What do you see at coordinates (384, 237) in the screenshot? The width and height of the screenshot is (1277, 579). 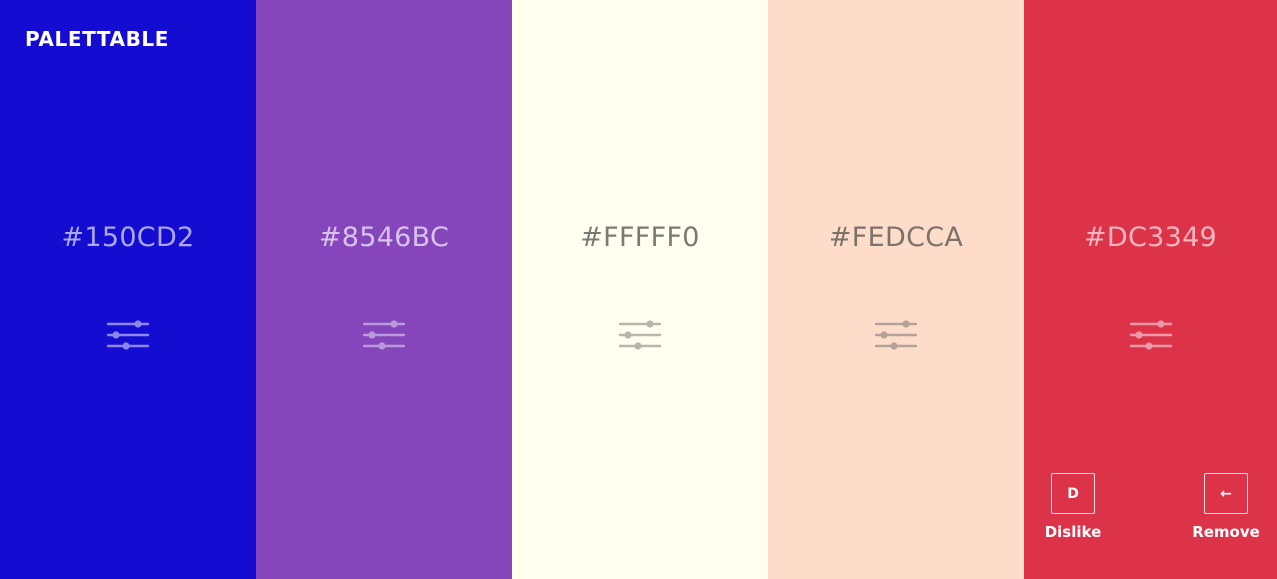 I see `hex-code: #8546BC` at bounding box center [384, 237].